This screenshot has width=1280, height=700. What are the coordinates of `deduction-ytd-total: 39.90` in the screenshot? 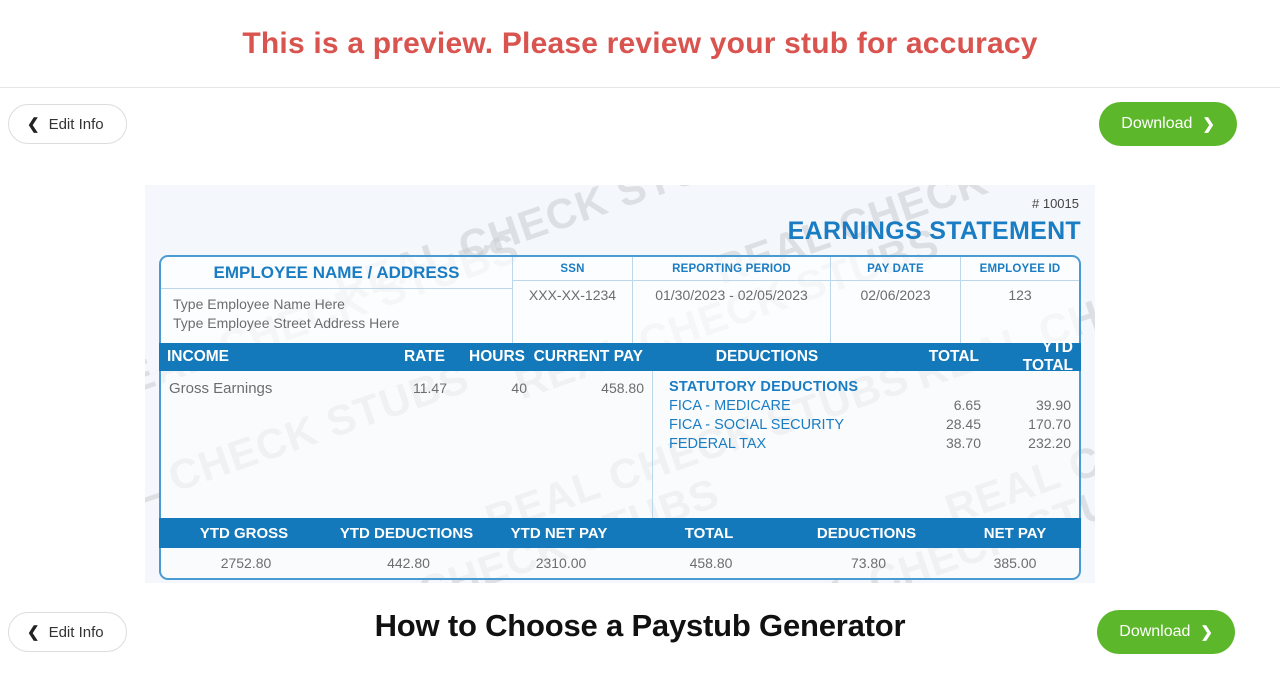 It's located at (1053, 405).